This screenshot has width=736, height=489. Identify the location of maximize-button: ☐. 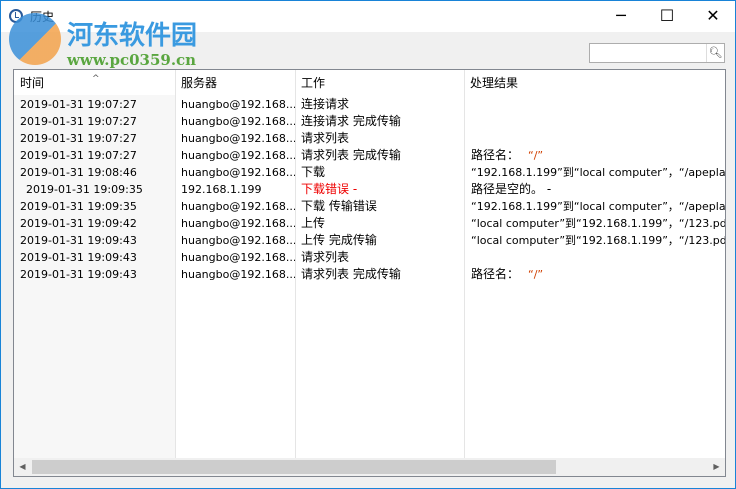
(667, 16).